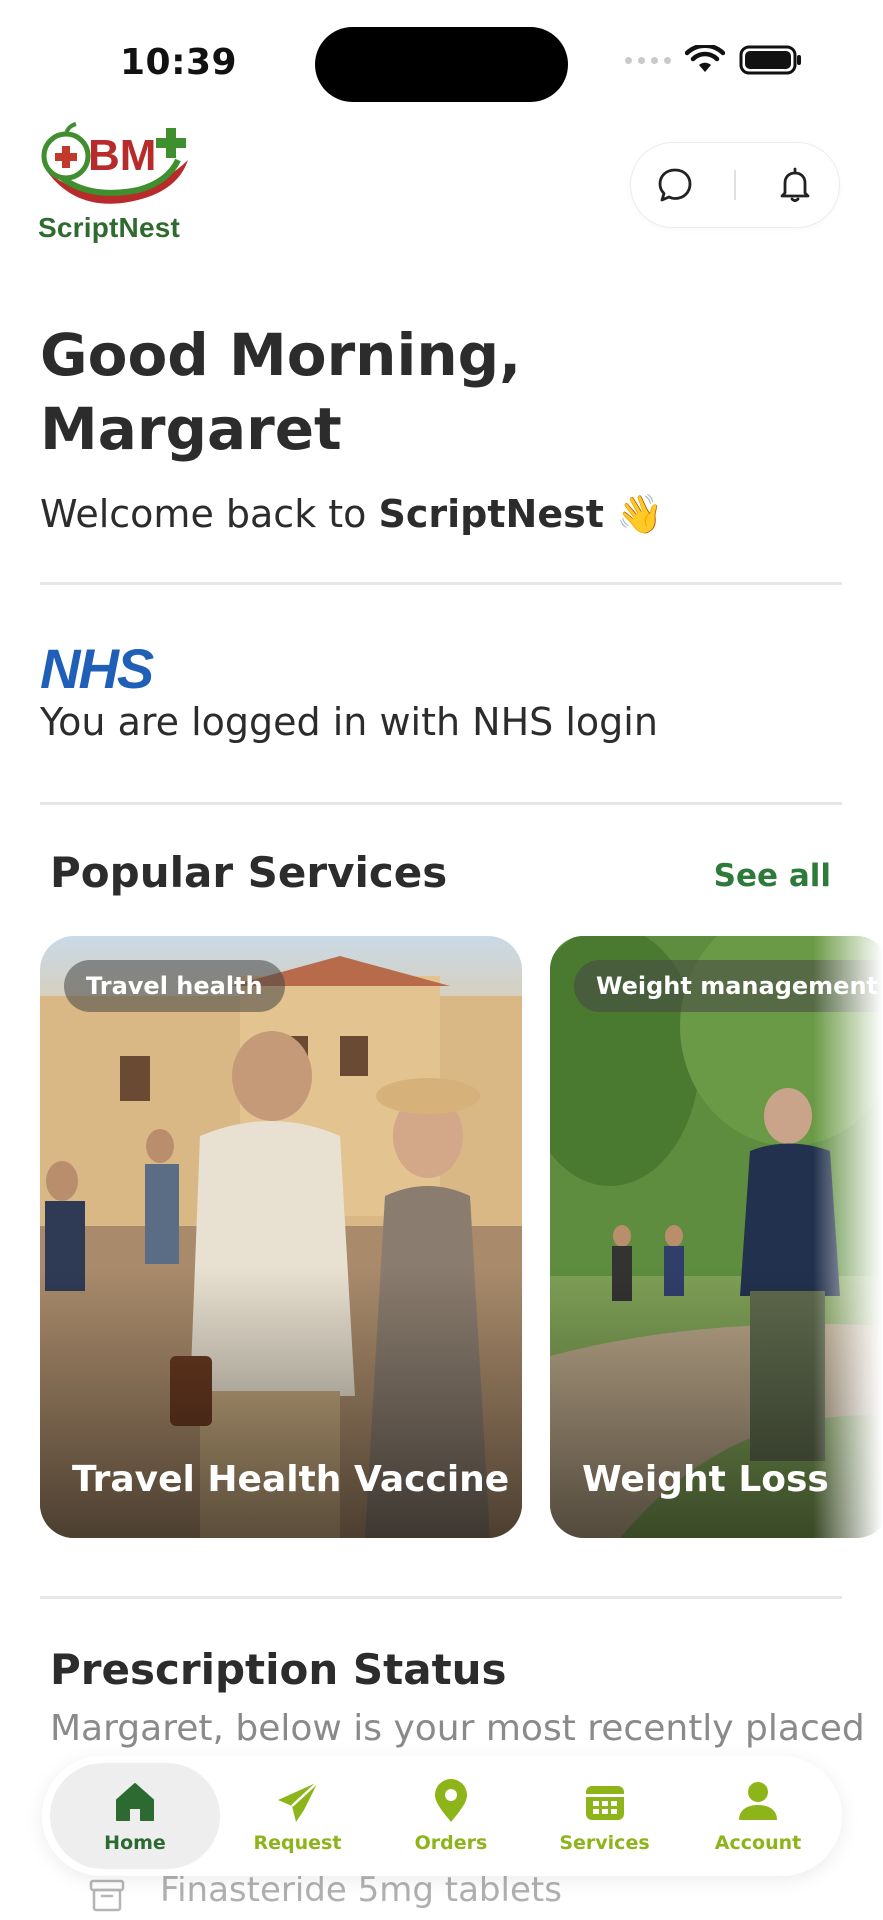 This screenshot has width=883, height=1920. I want to click on nav-request: Request, so click(298, 1816).